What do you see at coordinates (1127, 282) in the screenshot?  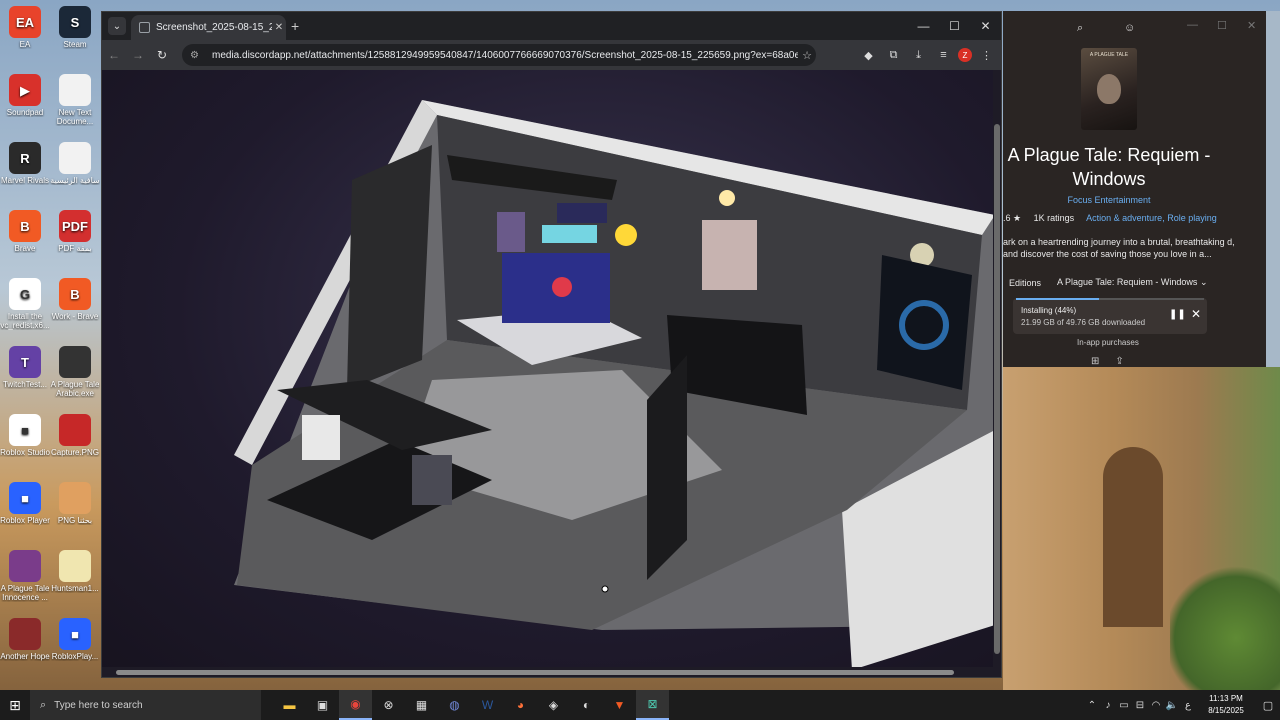 I see `edition-selected: A Plague Tale: Requiem - Windows` at bounding box center [1127, 282].